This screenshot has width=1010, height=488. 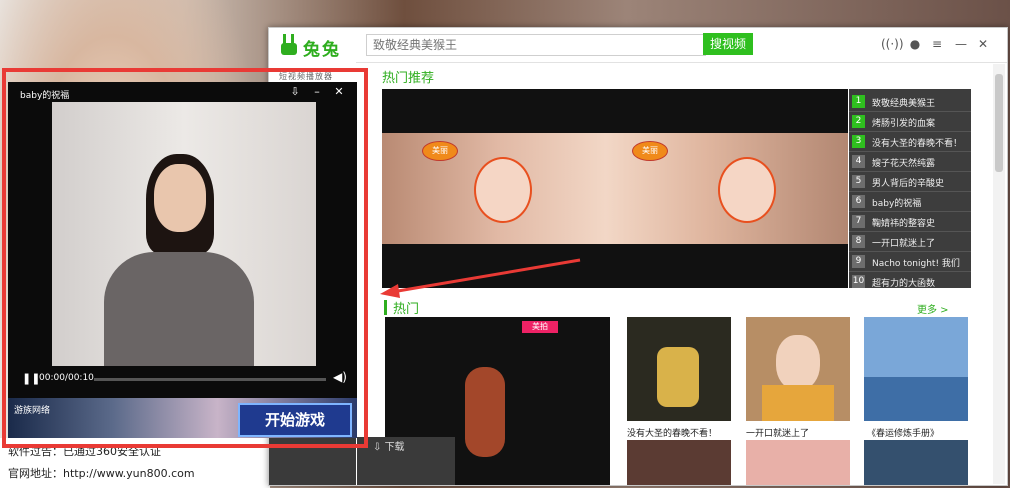 I want to click on annotation-arrow, so click(x=480, y=278).